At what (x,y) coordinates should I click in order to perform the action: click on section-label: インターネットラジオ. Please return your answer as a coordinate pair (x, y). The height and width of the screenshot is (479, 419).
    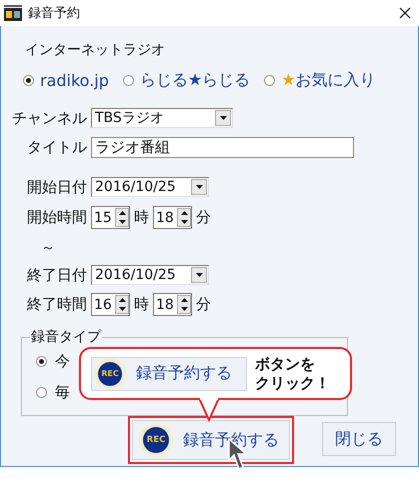
    Looking at the image, I should click on (95, 50).